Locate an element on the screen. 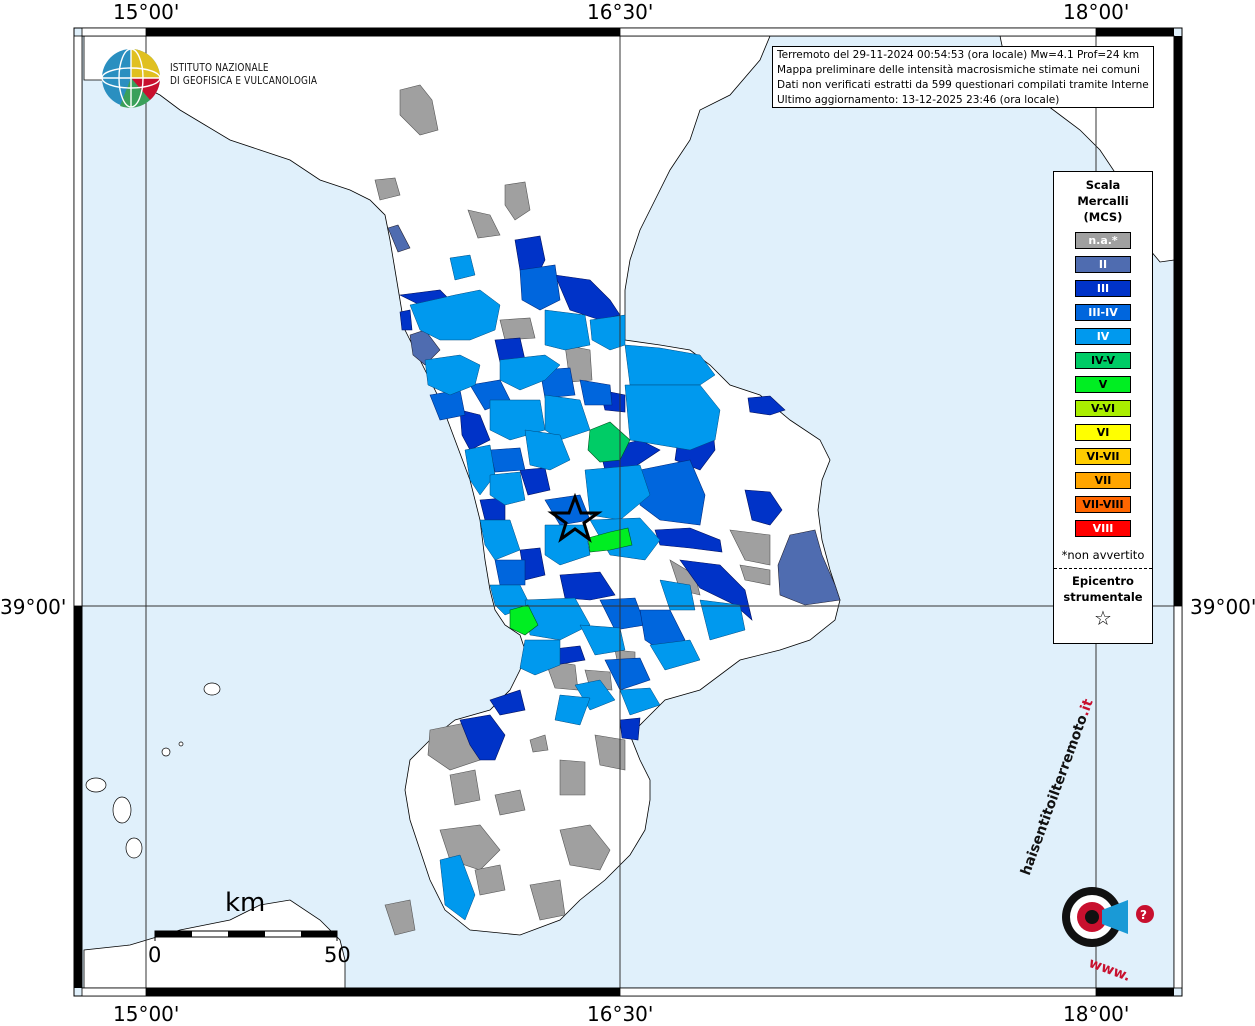  watermark-logo: ? haisentitoilterremoto.it www. is located at coordinates (1094, 841).